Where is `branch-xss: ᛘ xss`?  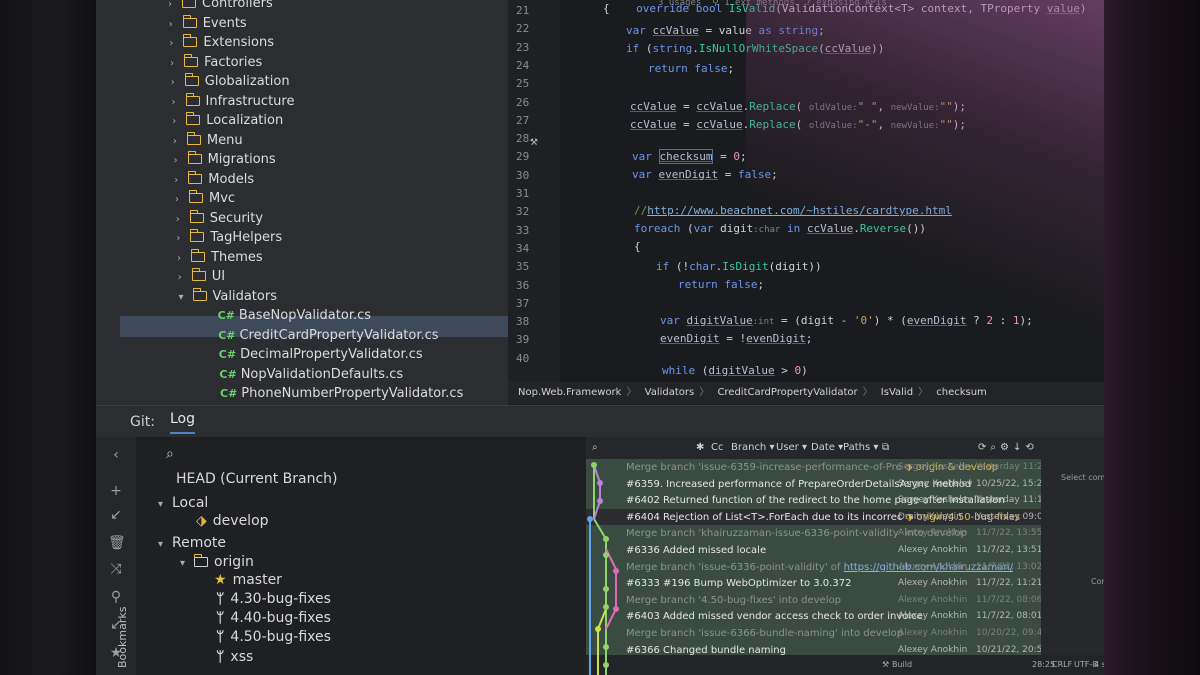
branch-xss: ᛘ xss is located at coordinates (234, 657).